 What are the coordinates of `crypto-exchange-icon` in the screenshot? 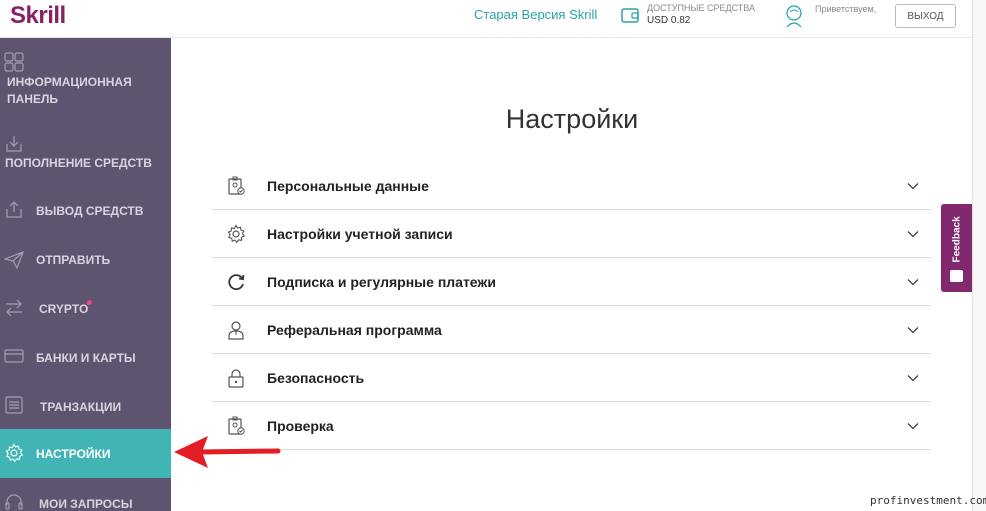 It's located at (14, 308).